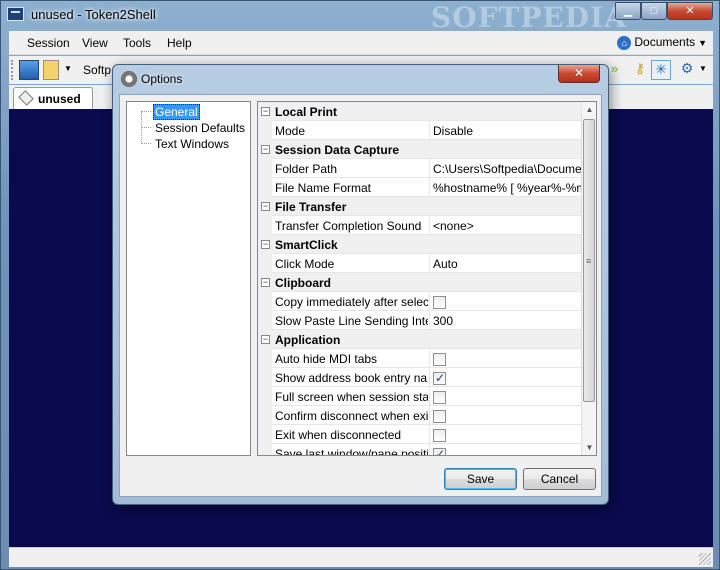 The height and width of the screenshot is (570, 720). What do you see at coordinates (420, 244) in the screenshot?
I see `property-category: − SmartClick` at bounding box center [420, 244].